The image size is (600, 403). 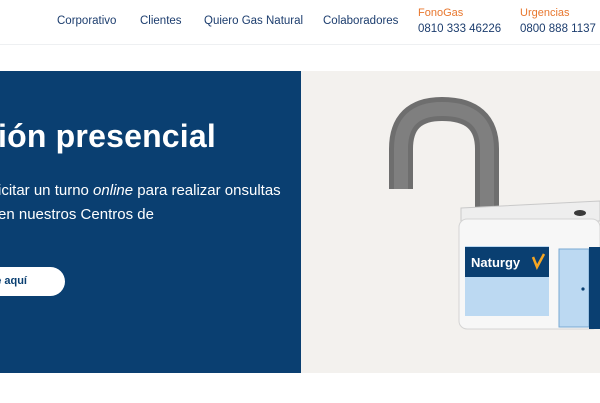 I want to click on illustration-brand-text: Naturgy, so click(x=496, y=262).